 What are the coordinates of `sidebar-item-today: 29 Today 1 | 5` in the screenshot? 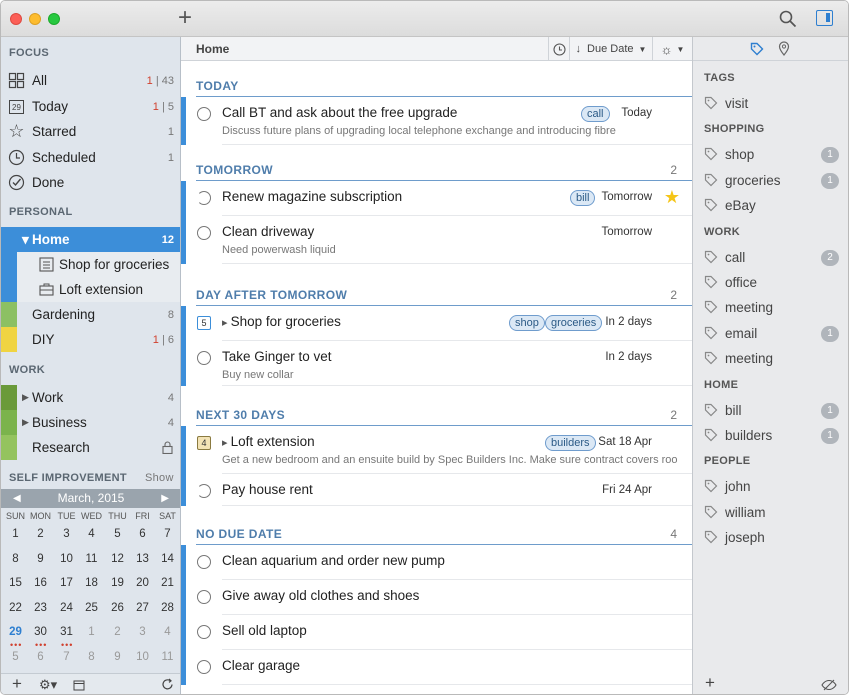 It's located at (90, 106).